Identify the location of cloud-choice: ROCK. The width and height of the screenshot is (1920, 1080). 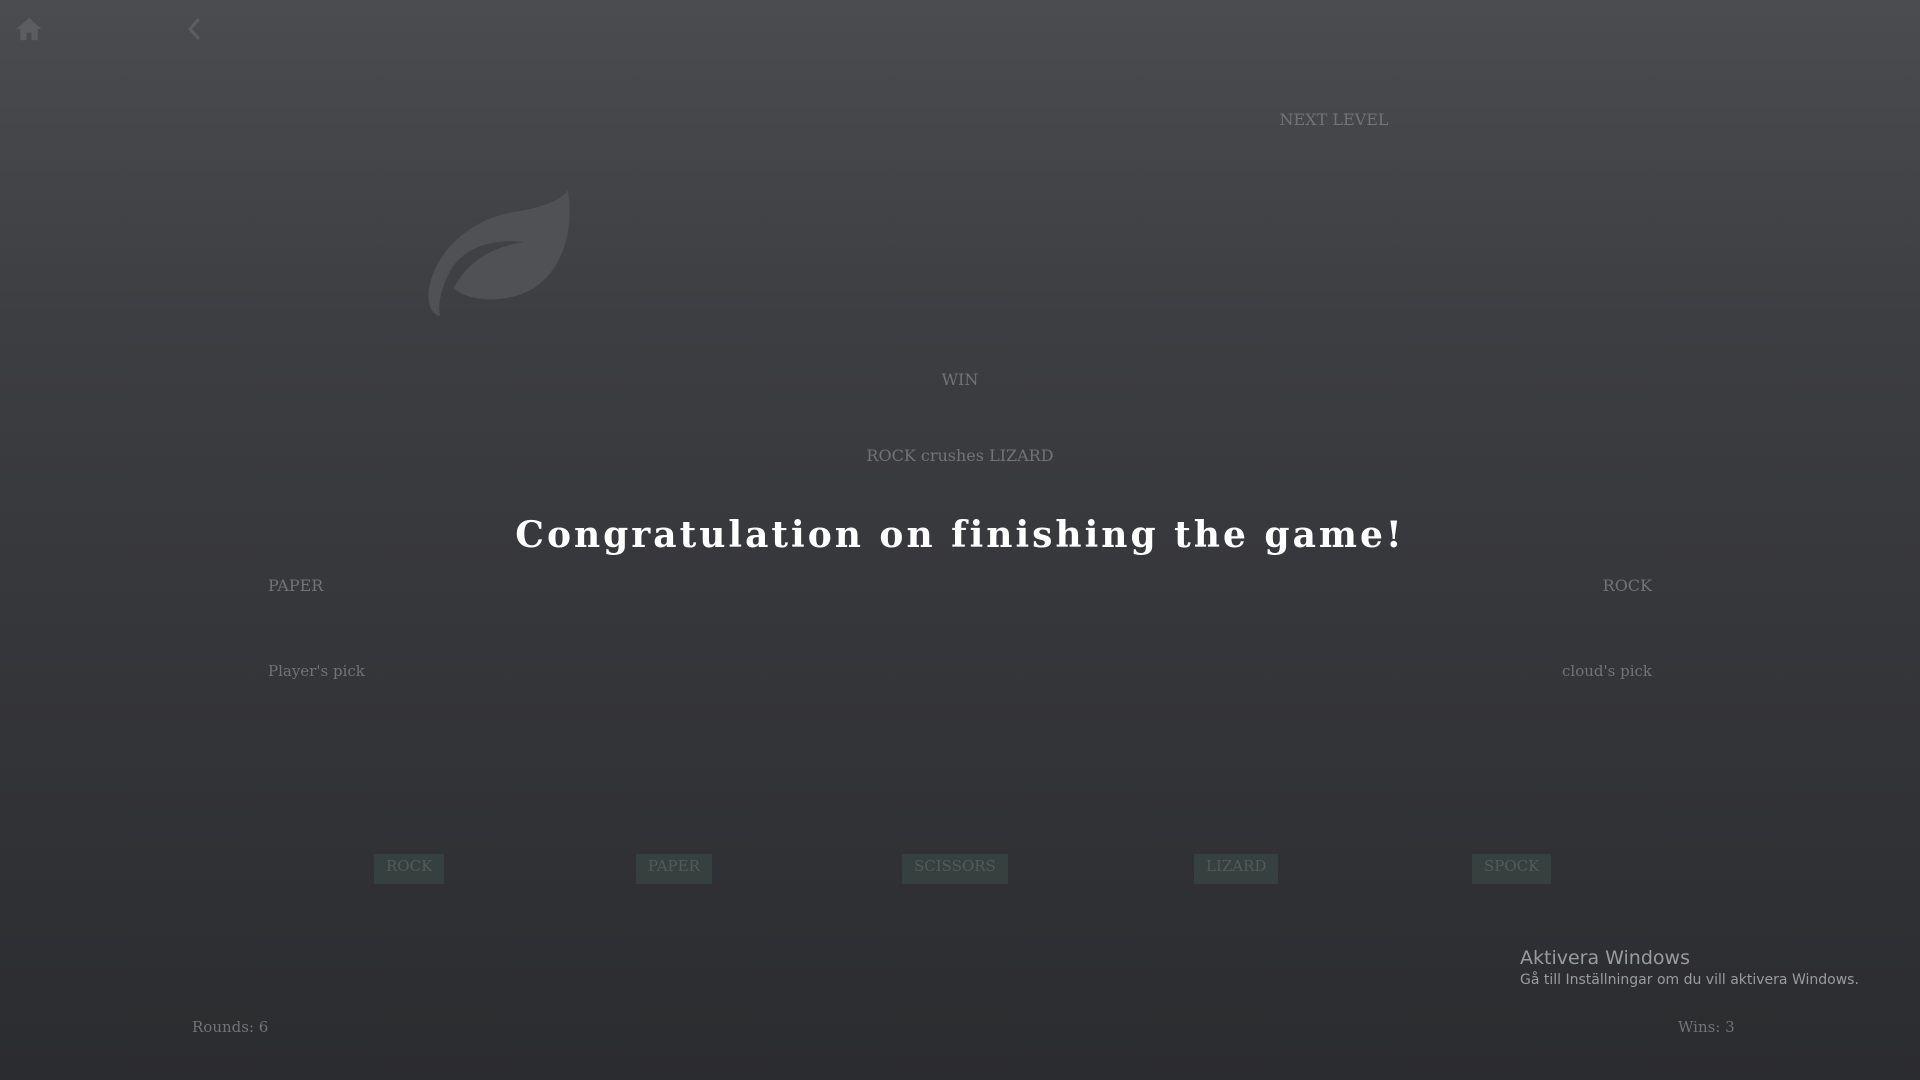
(1627, 585).